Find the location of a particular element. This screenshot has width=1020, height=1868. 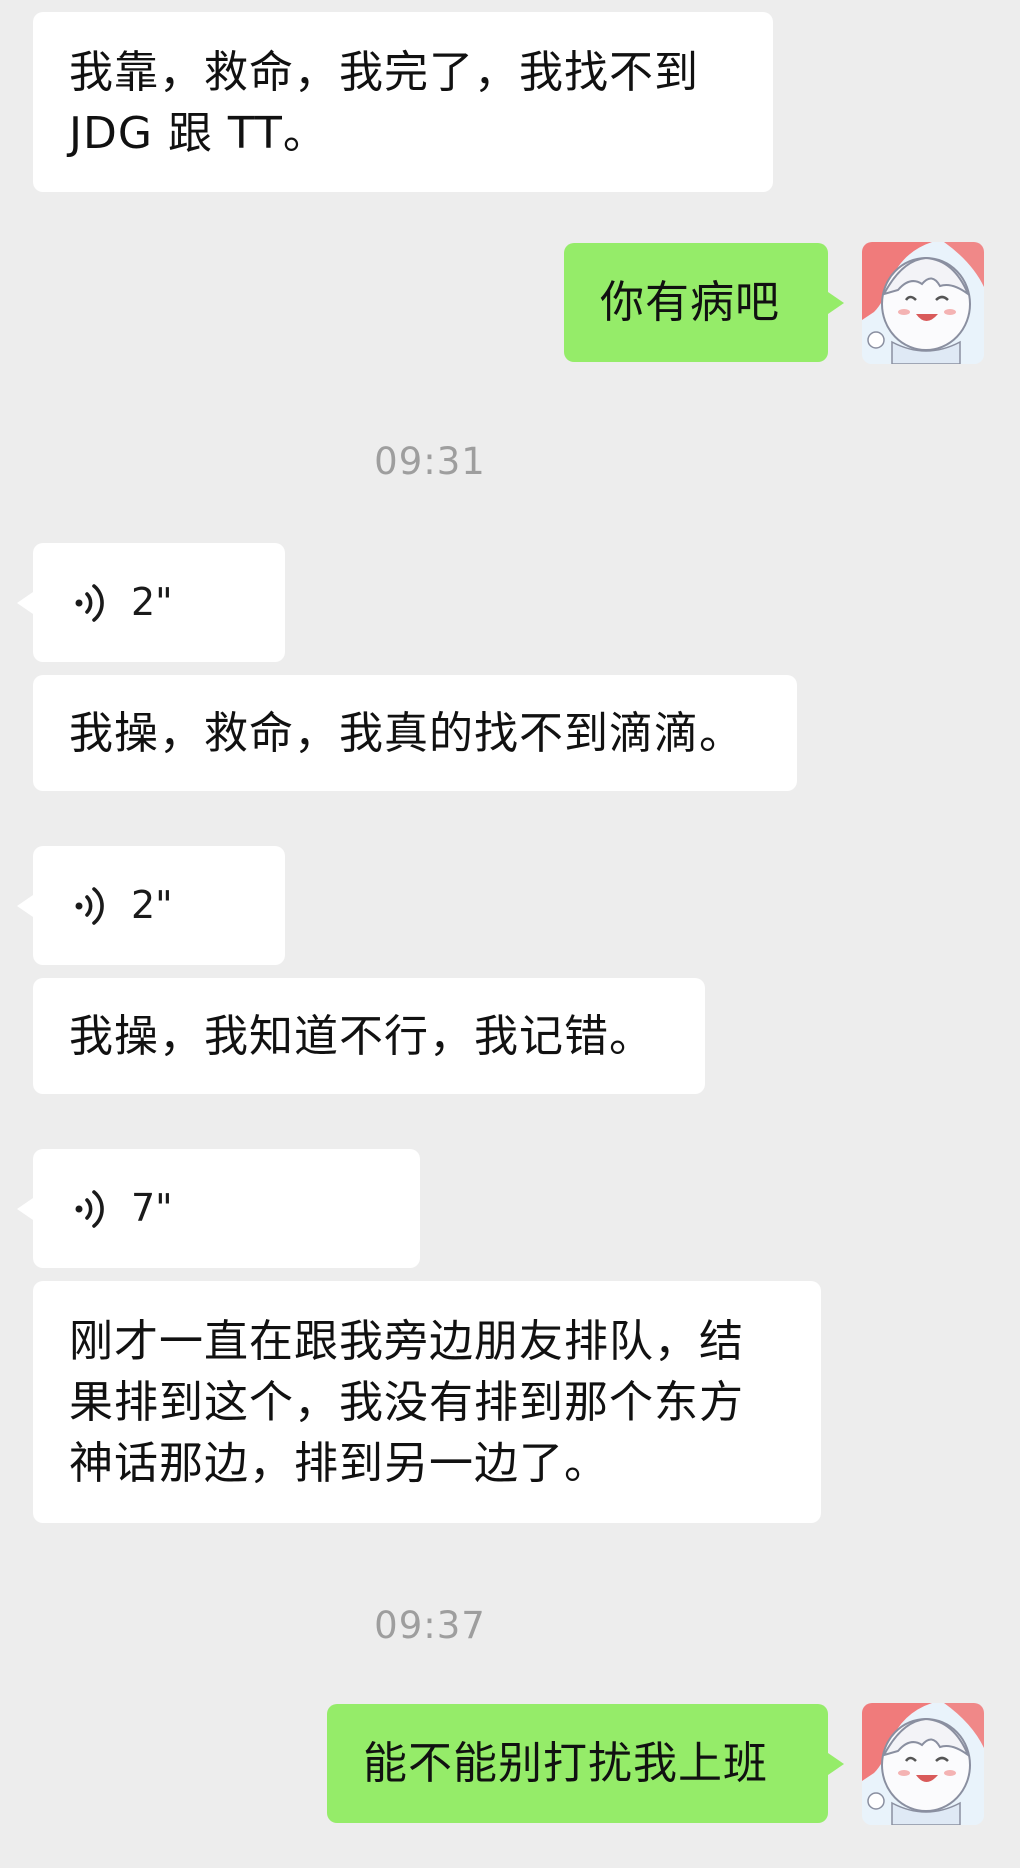

incoming-message-bubble: 我操，我知道不行，我记错。 is located at coordinates (369, 1036).